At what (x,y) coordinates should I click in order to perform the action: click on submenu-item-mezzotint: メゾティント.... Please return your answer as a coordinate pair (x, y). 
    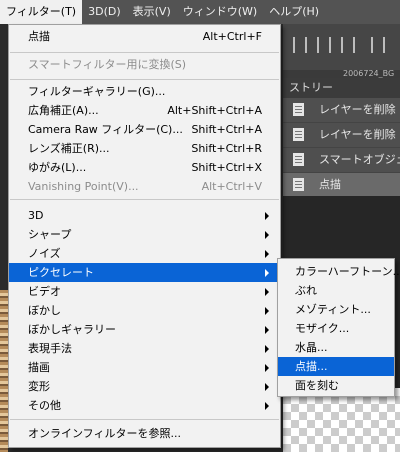
    Looking at the image, I should click on (336, 309).